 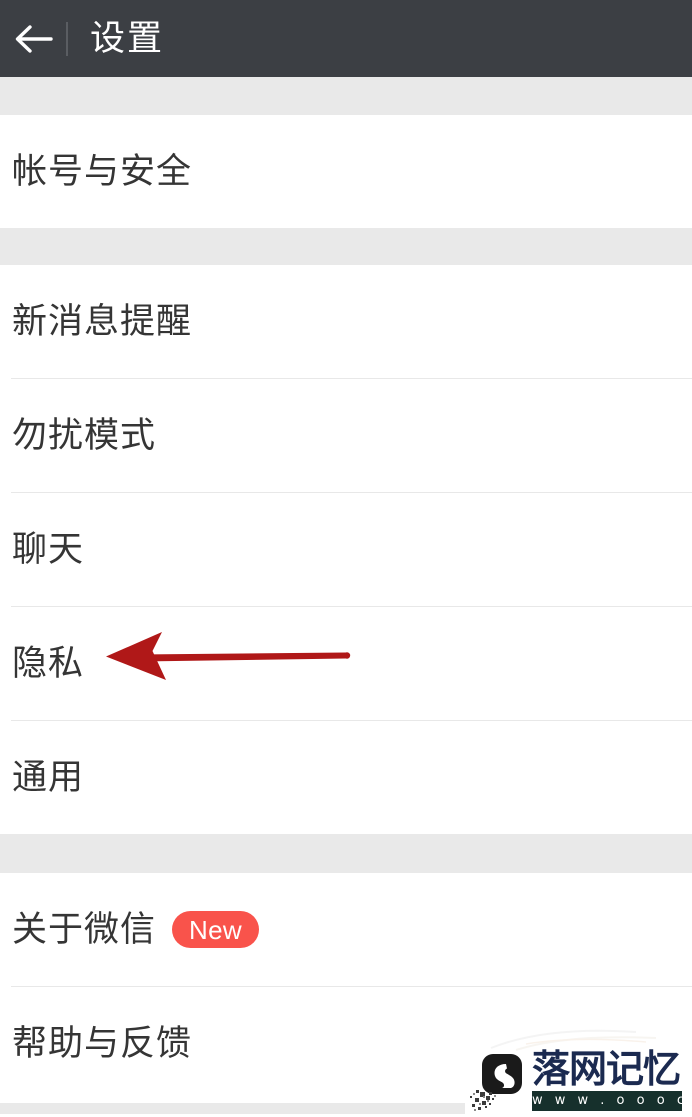 I want to click on settings-row-label: 关于微信, so click(x=84, y=929).